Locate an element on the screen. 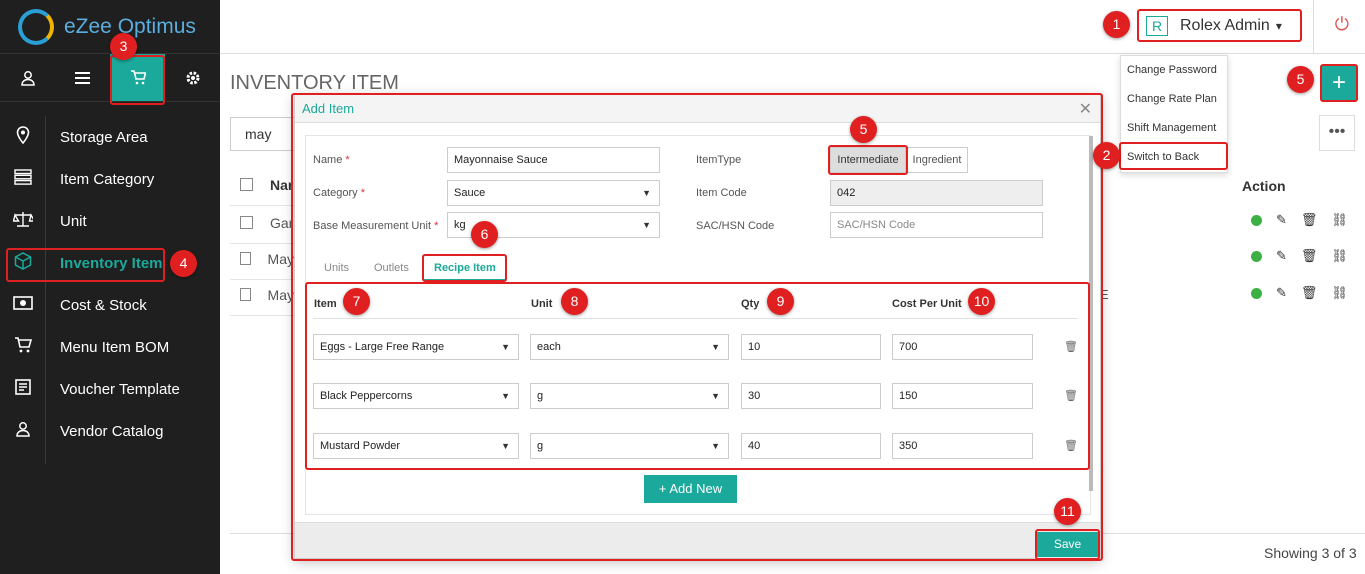 The height and width of the screenshot is (574, 1365). annotation-badge: 7 is located at coordinates (356, 301).